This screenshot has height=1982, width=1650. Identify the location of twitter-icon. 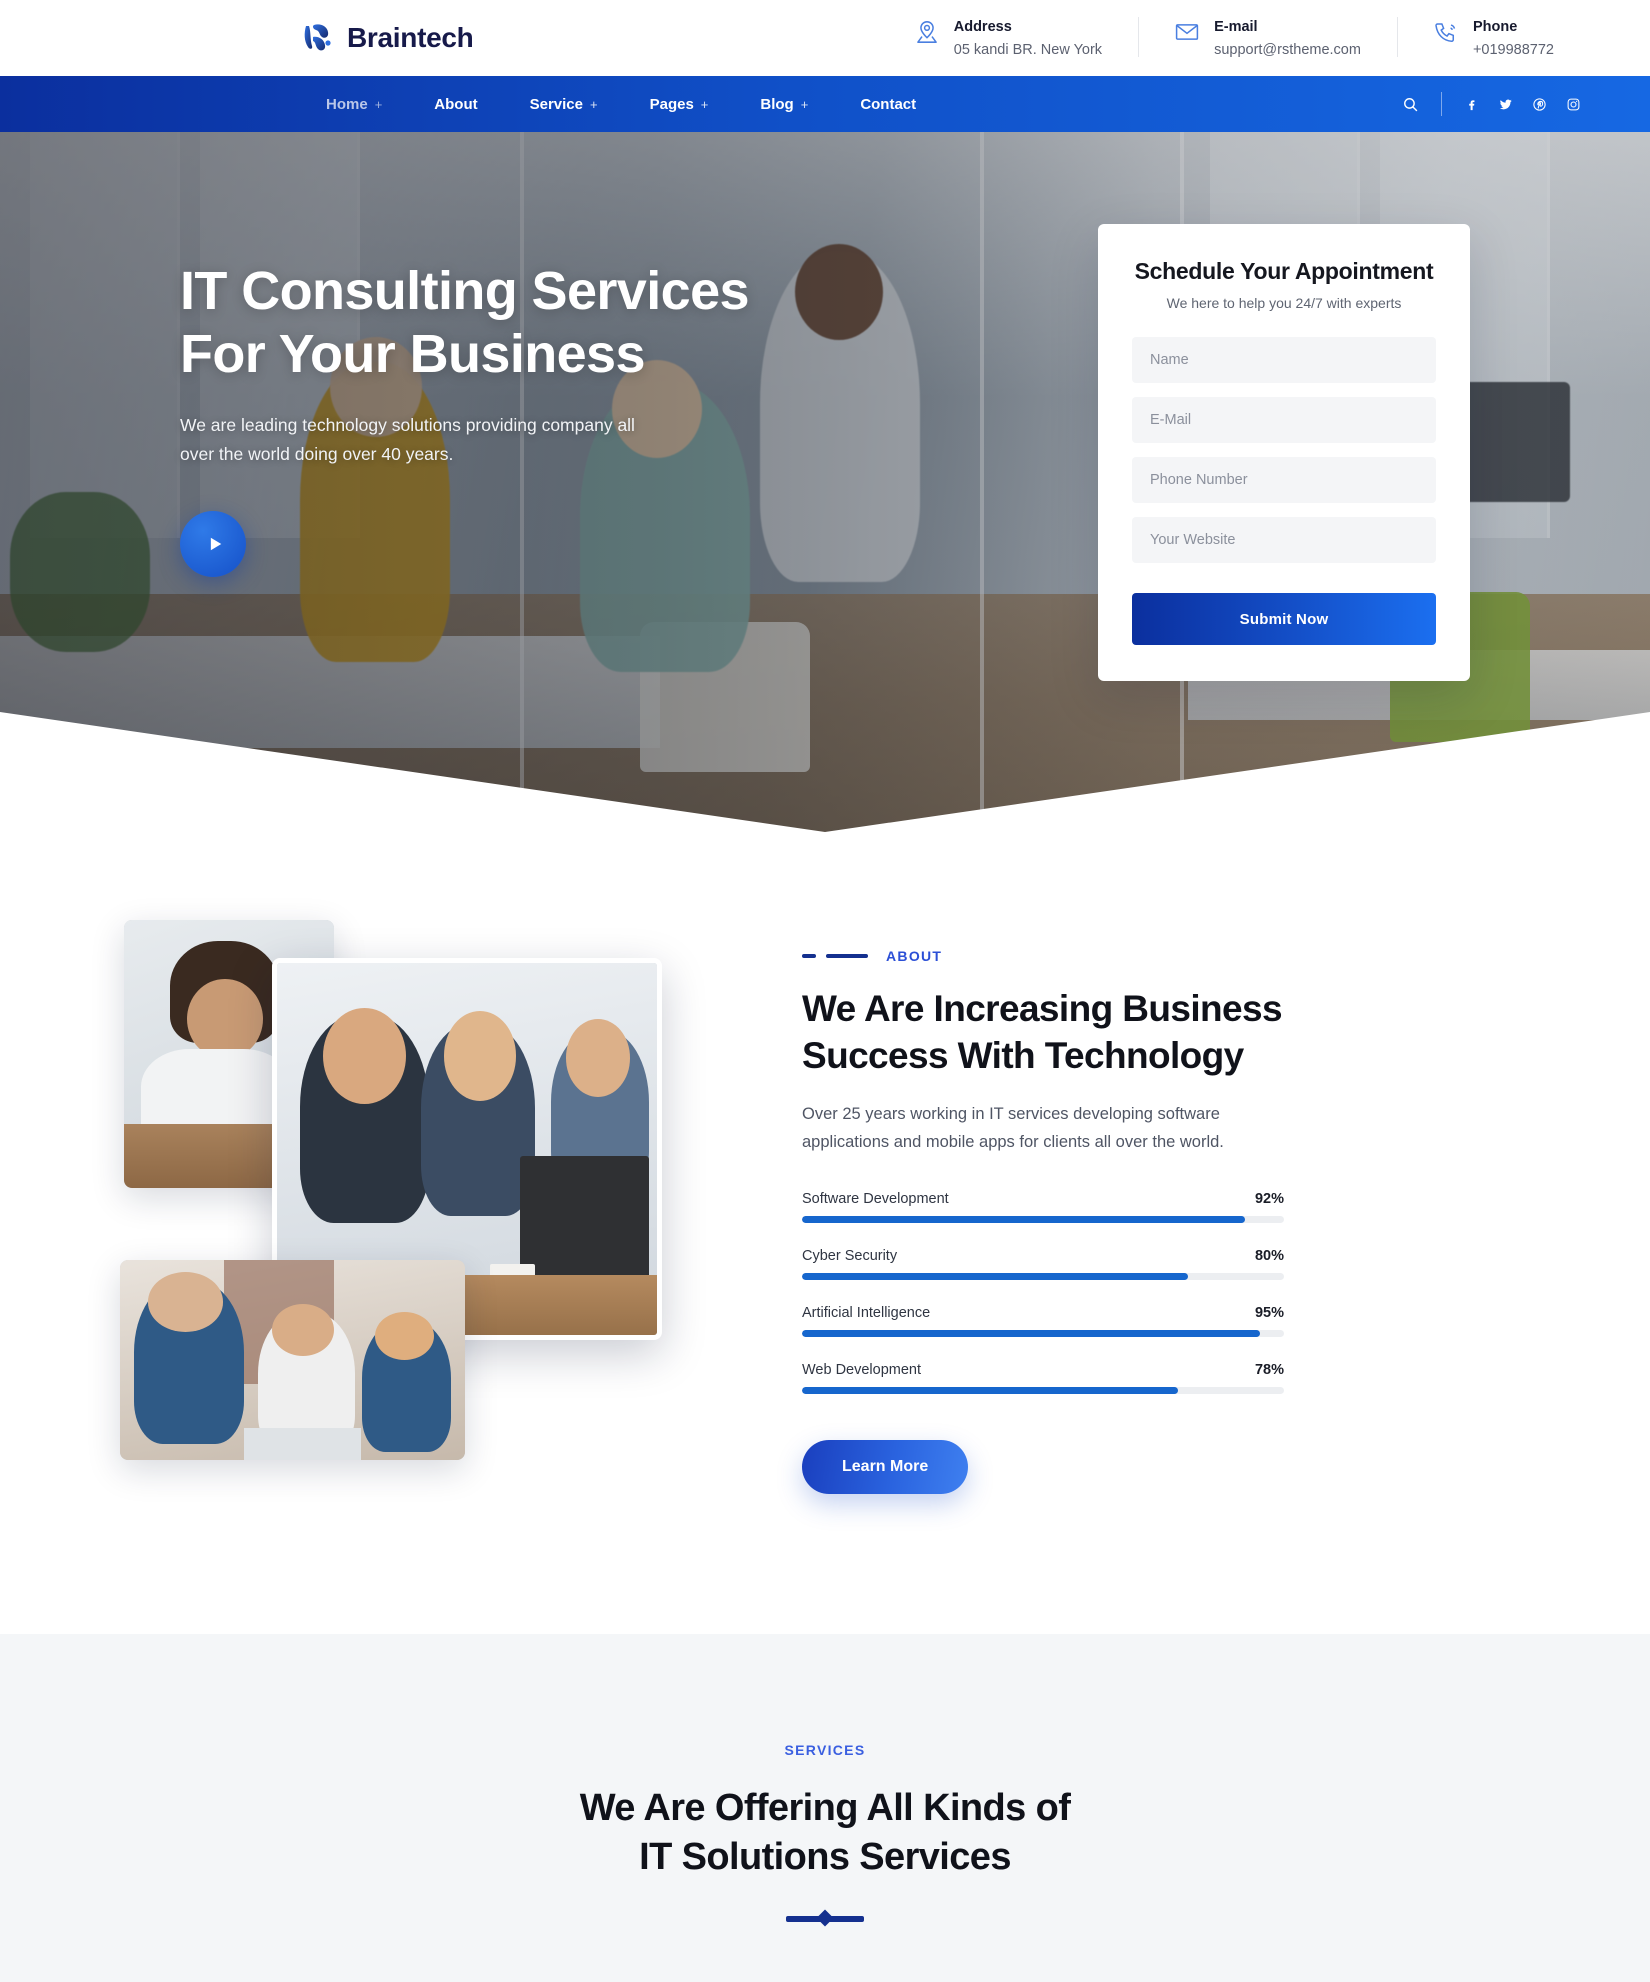
(1505, 104).